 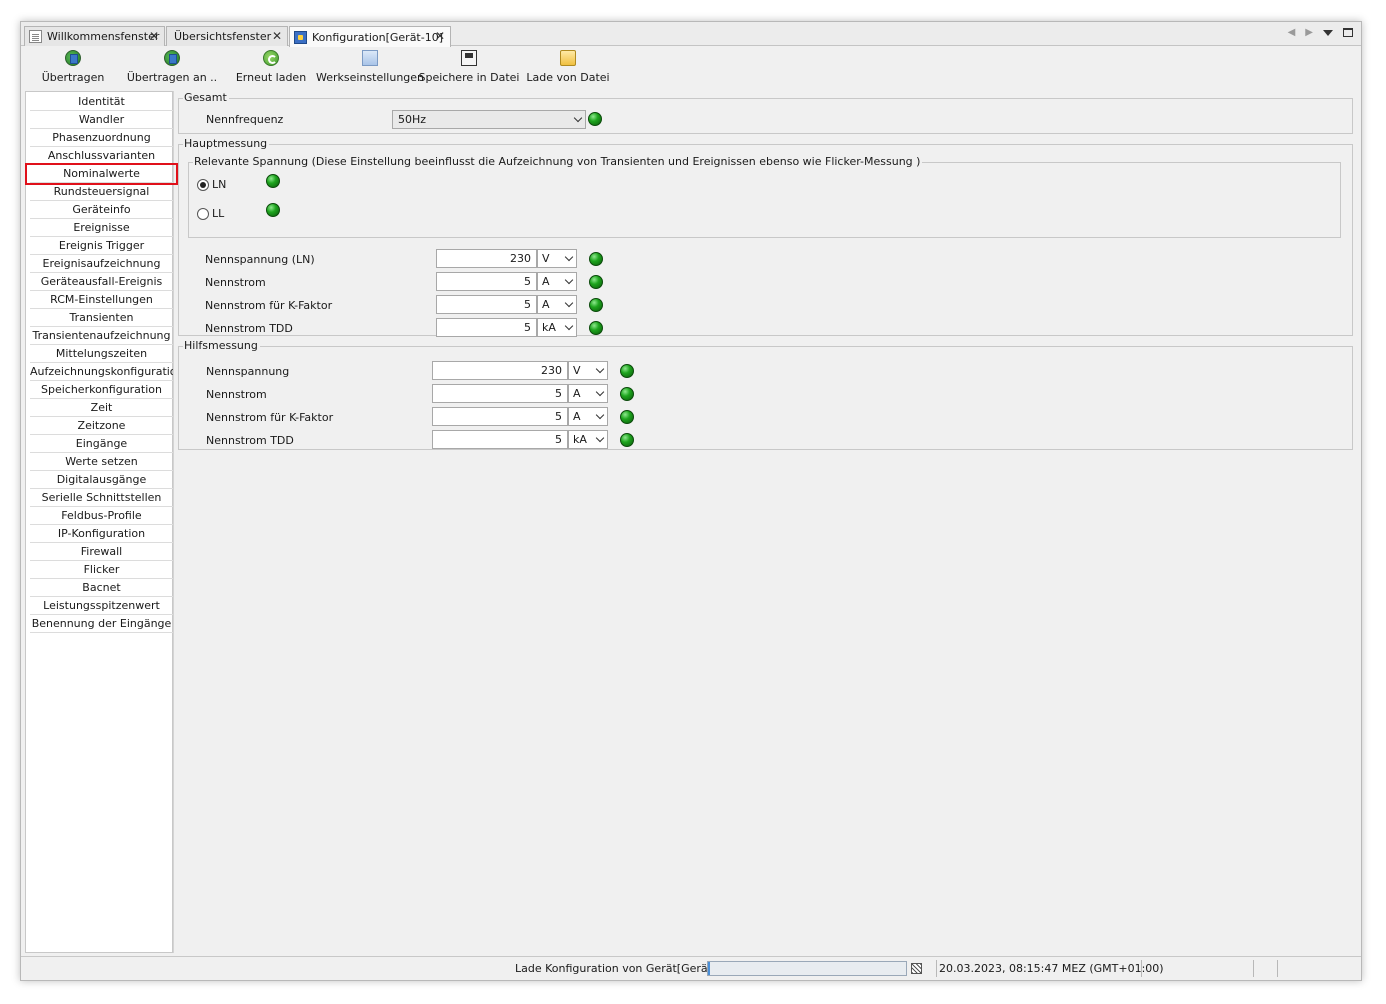 What do you see at coordinates (172, 67) in the screenshot?
I see `transfer-to-button: Übertragen an ..` at bounding box center [172, 67].